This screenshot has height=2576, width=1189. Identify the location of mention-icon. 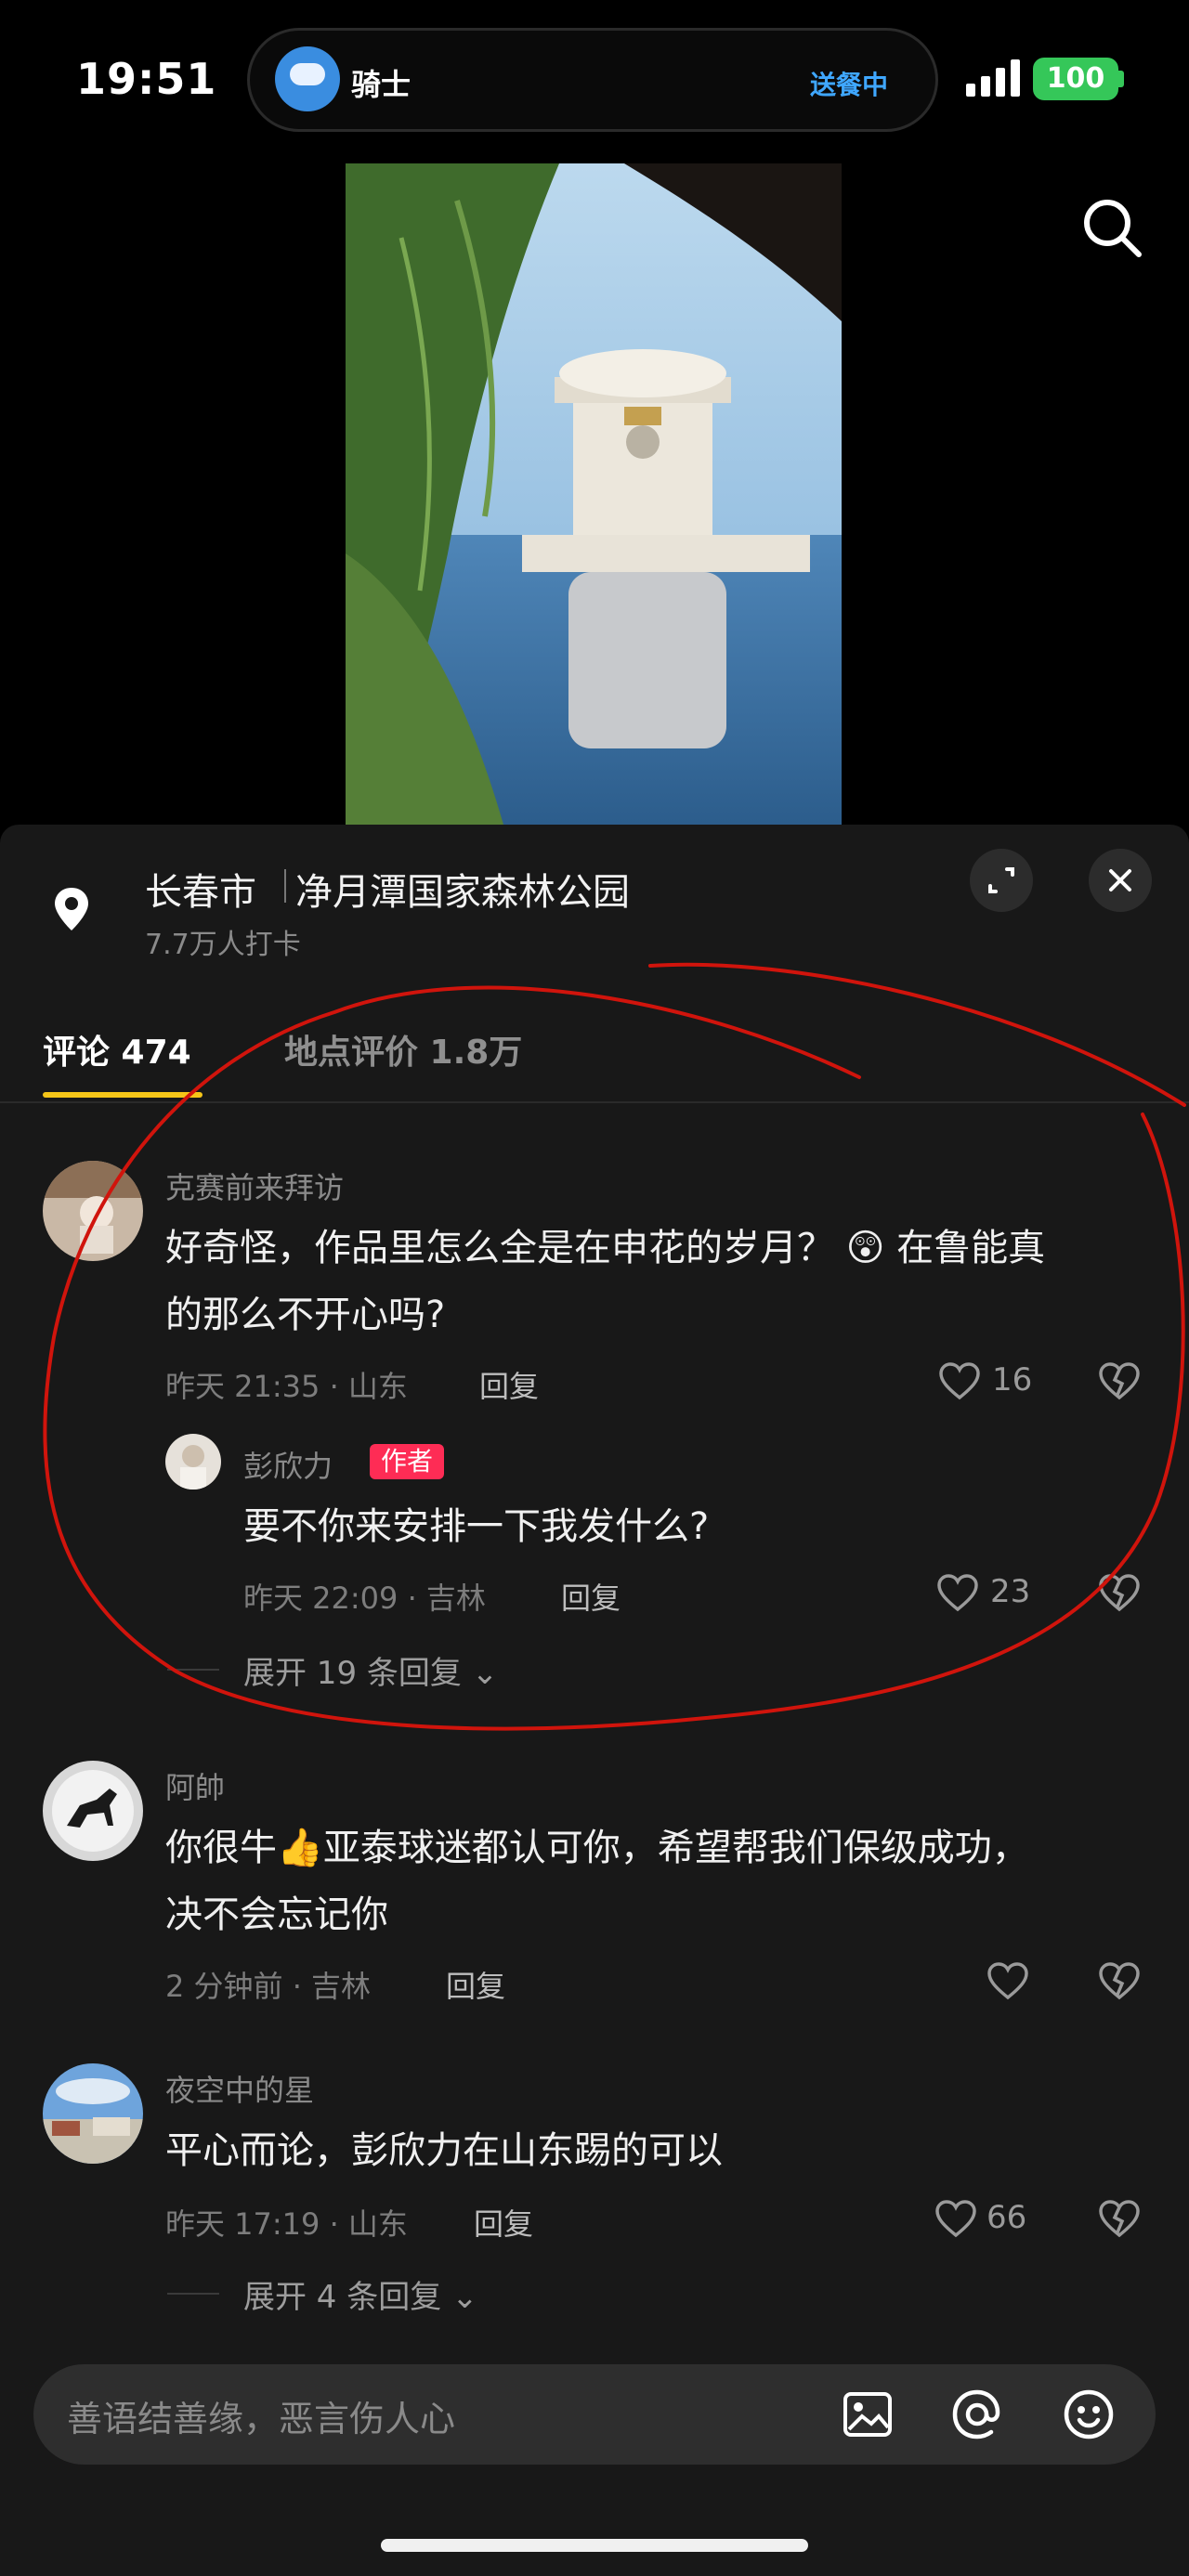
(977, 2414).